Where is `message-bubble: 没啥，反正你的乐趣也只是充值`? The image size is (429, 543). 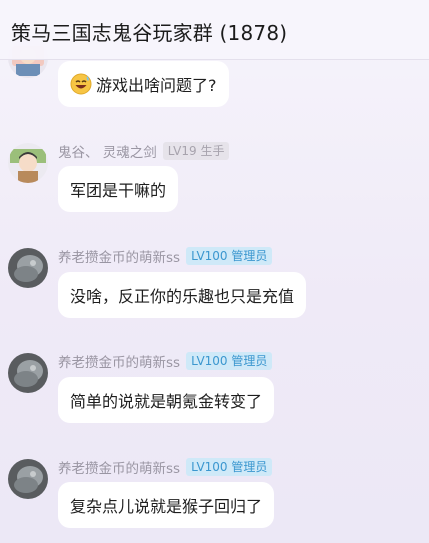 message-bubble: 没啥，反正你的乐趣也只是充值 is located at coordinates (182, 295).